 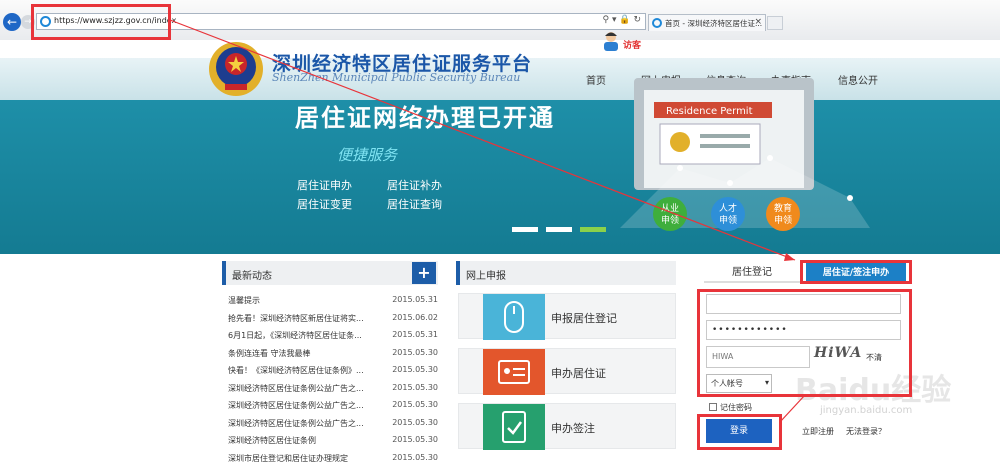 I want to click on annotation-box-url, so click(x=101, y=22).